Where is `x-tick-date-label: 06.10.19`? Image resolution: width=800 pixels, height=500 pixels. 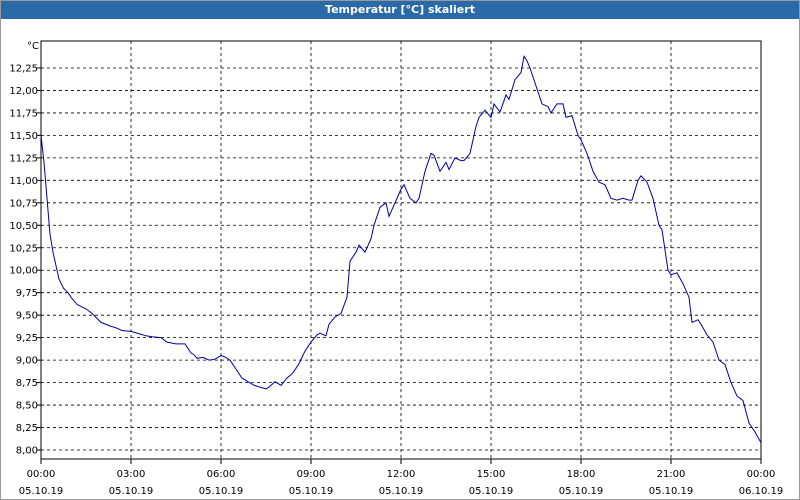 x-tick-date-label: 06.10.19 is located at coordinates (761, 491).